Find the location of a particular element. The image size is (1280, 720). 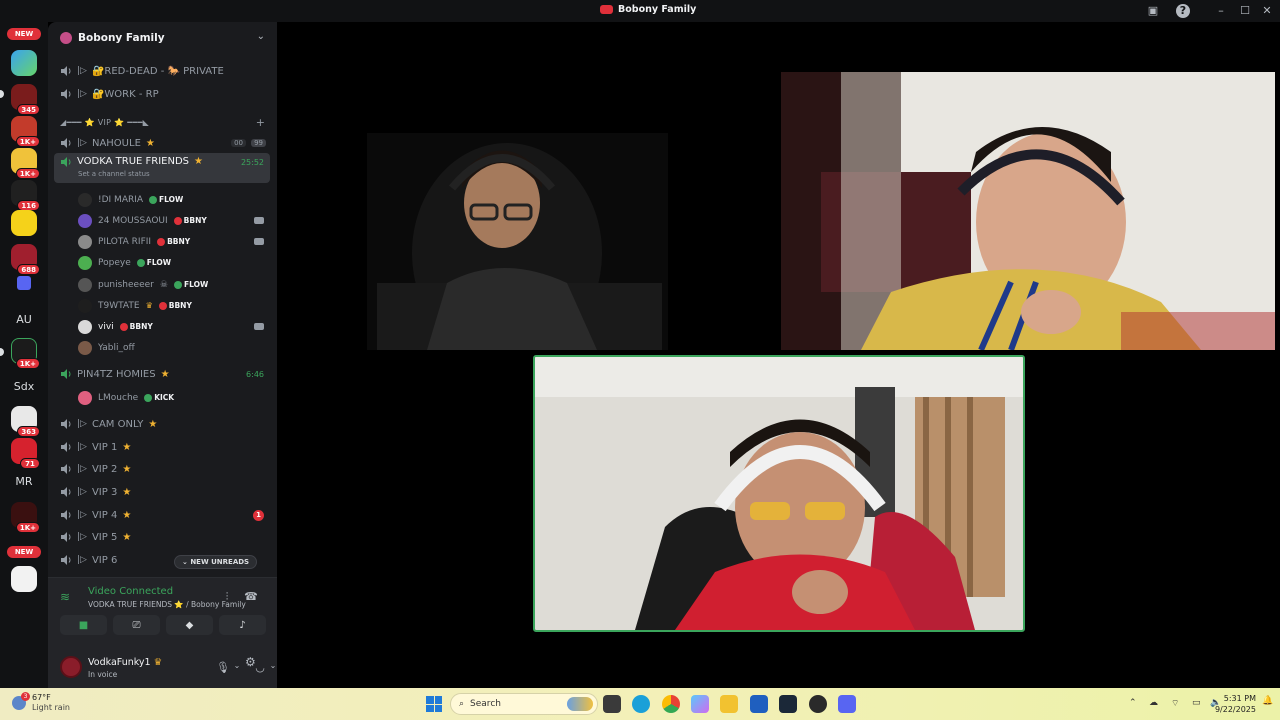

file-explorer-icon is located at coordinates (729, 704).